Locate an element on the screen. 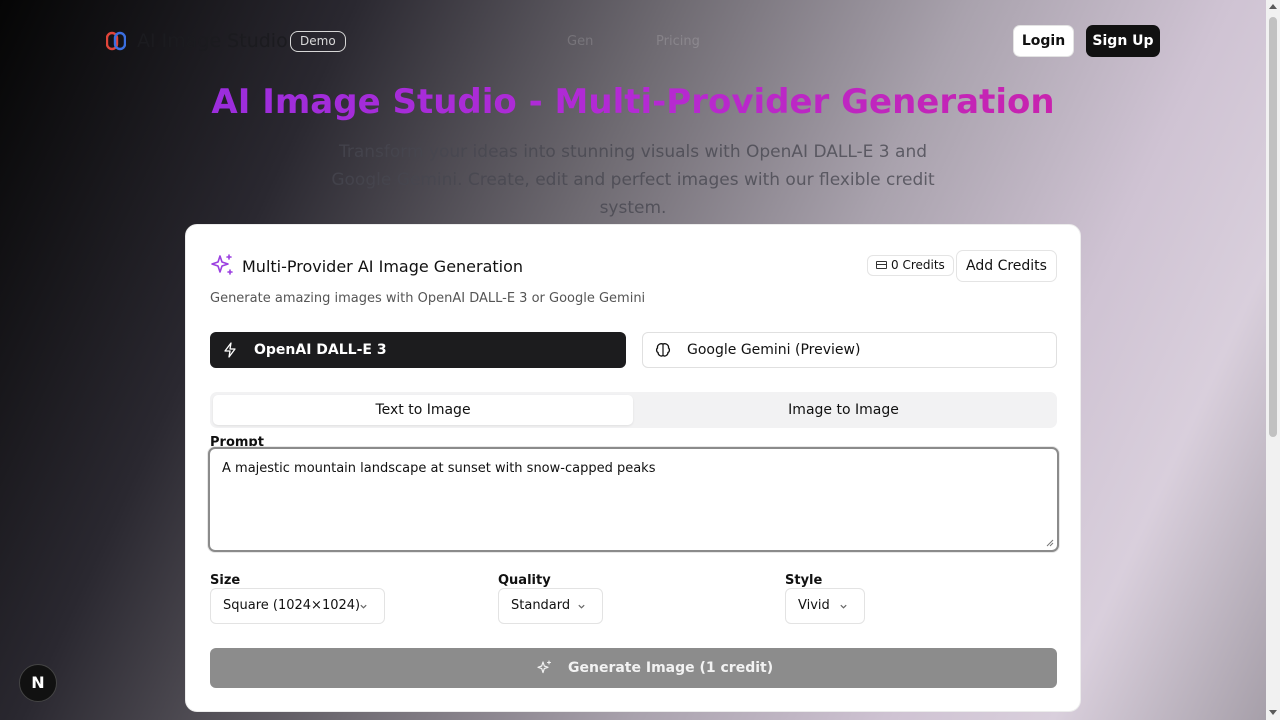 Image resolution: width=1280 pixels, height=720 pixels. provider-openai-label: OpenAI DALL-E 3 is located at coordinates (320, 350).